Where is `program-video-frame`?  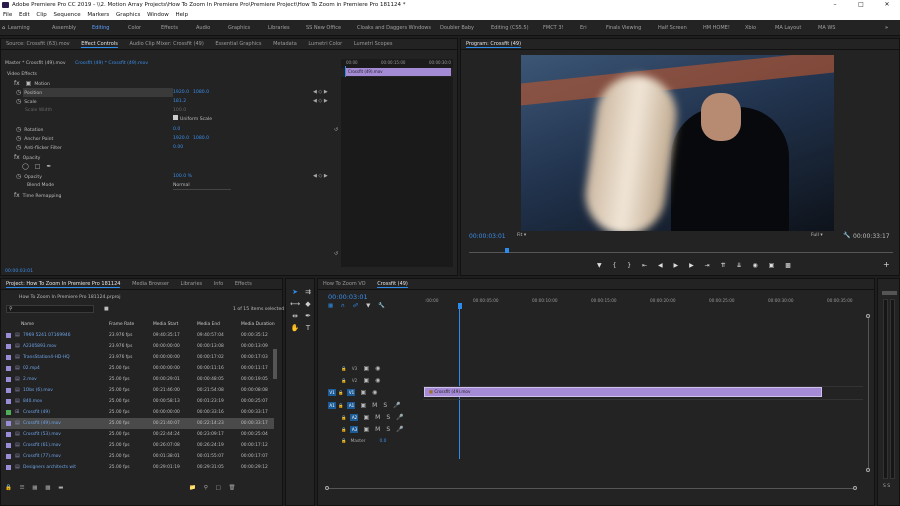 program-video-frame is located at coordinates (677, 143).